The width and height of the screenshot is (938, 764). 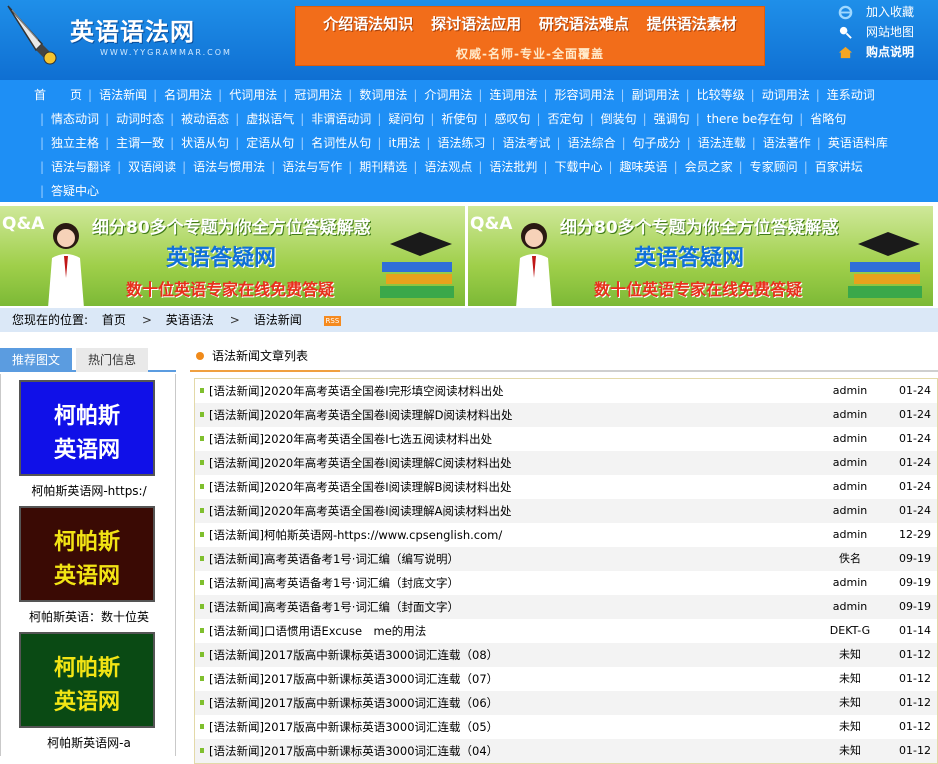 I want to click on nav-item: 期刊精选, so click(x=374, y=167).